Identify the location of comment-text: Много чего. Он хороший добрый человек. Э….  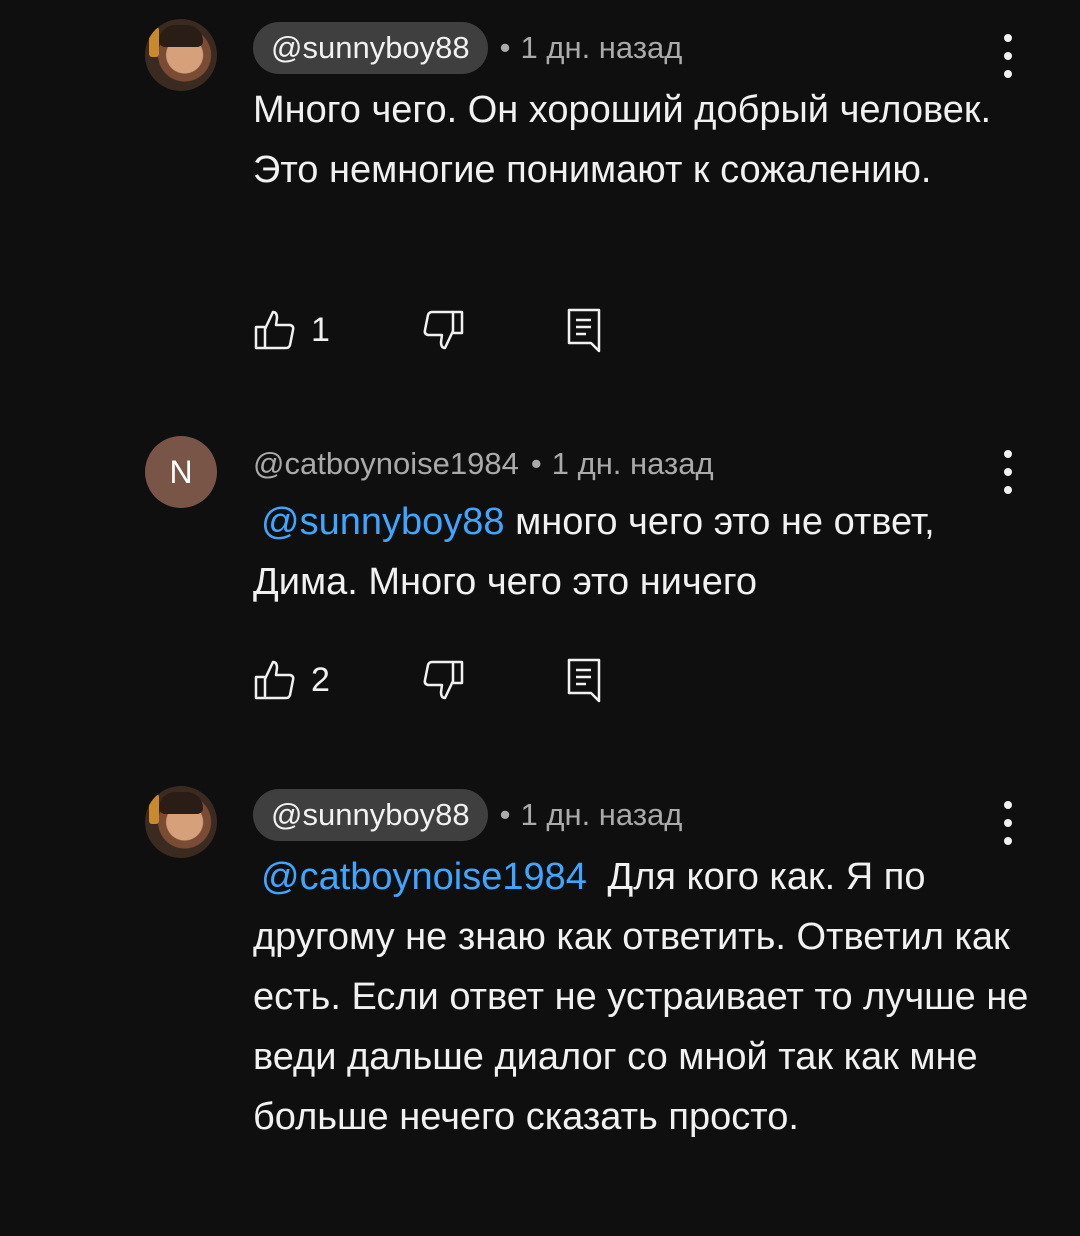
(622, 140).